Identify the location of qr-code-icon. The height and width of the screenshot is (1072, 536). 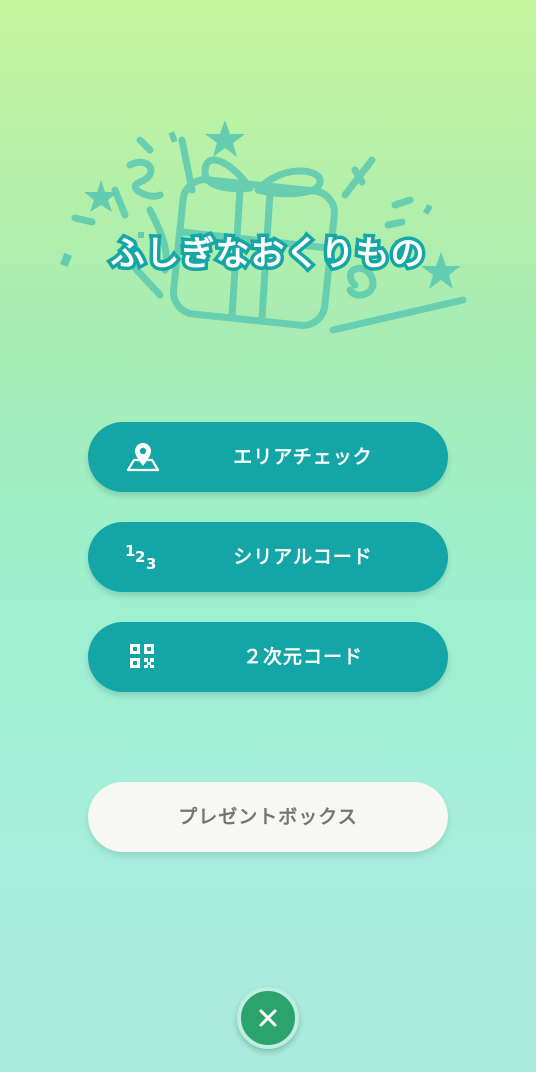
(142, 656).